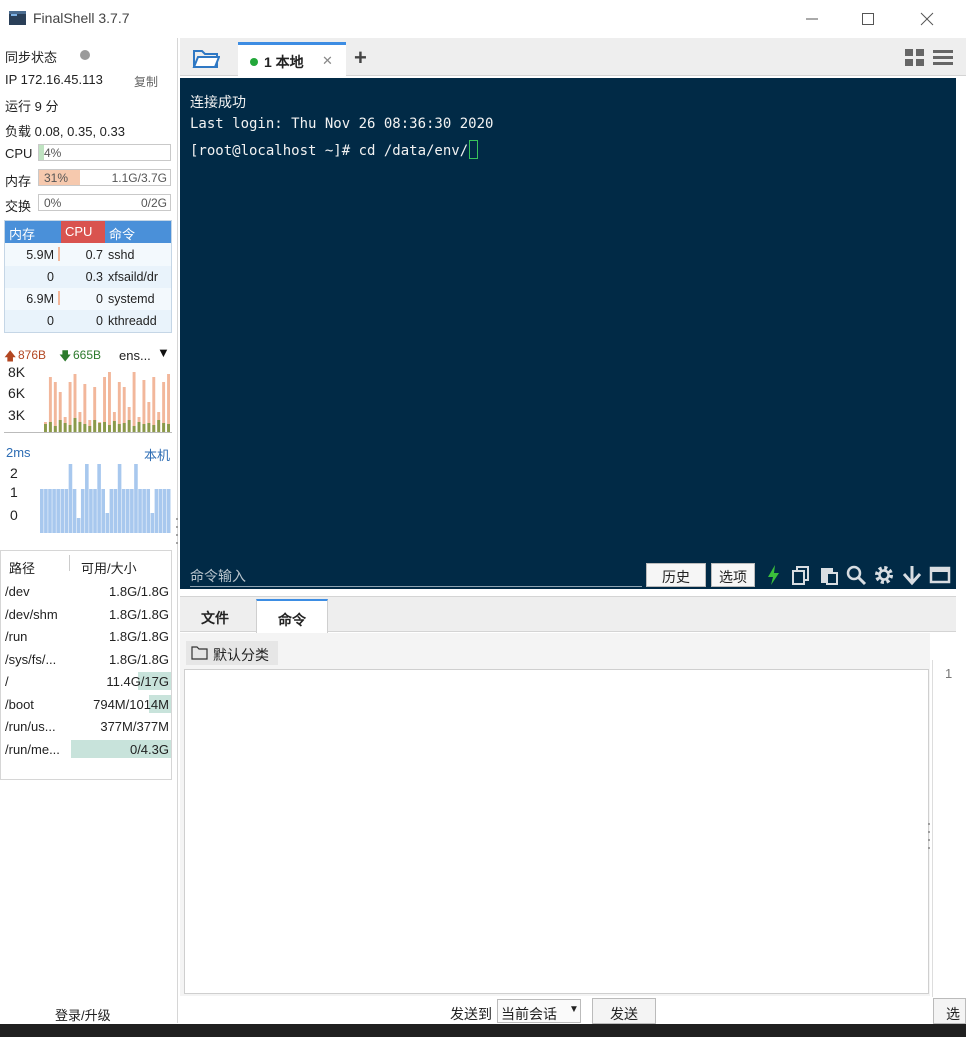 The height and width of the screenshot is (1037, 966). What do you see at coordinates (132, 321) in the screenshot?
I see `proc-command: kthreadd` at bounding box center [132, 321].